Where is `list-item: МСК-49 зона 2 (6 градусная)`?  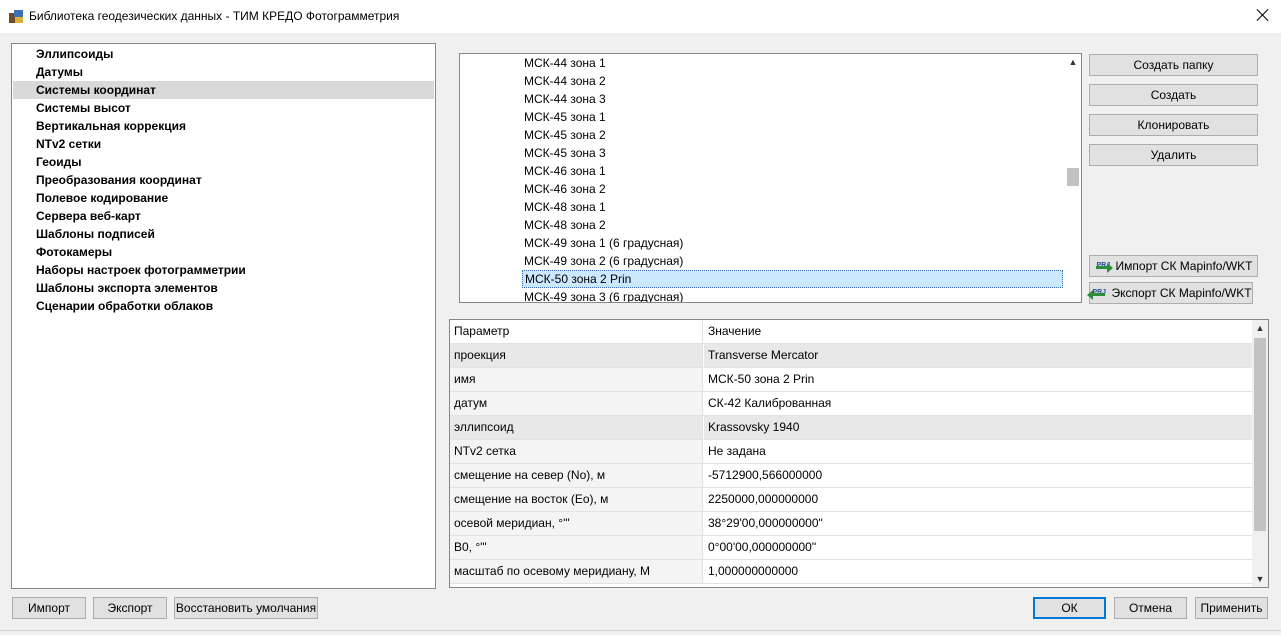 list-item: МСК-49 зона 2 (6 градусная) is located at coordinates (792, 261).